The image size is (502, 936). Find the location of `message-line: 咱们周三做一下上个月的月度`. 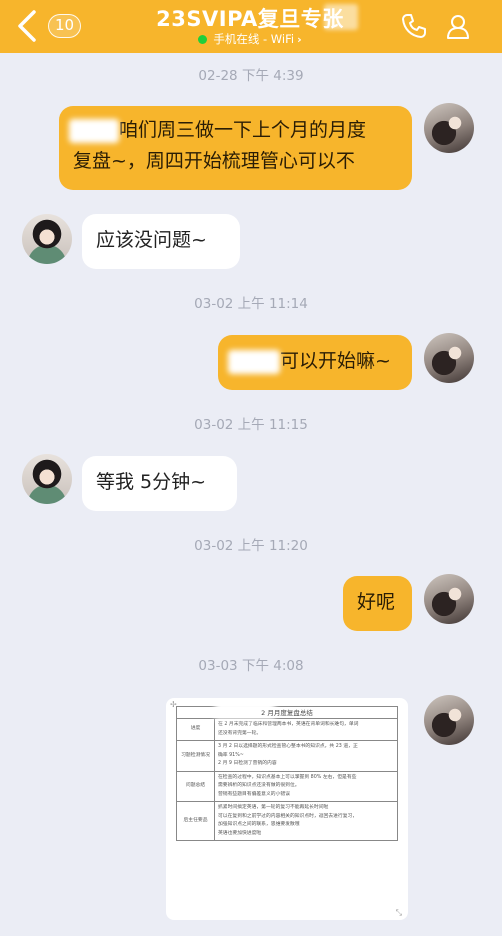

message-line: 咱们周三做一下上个月的月度 is located at coordinates (233, 130).